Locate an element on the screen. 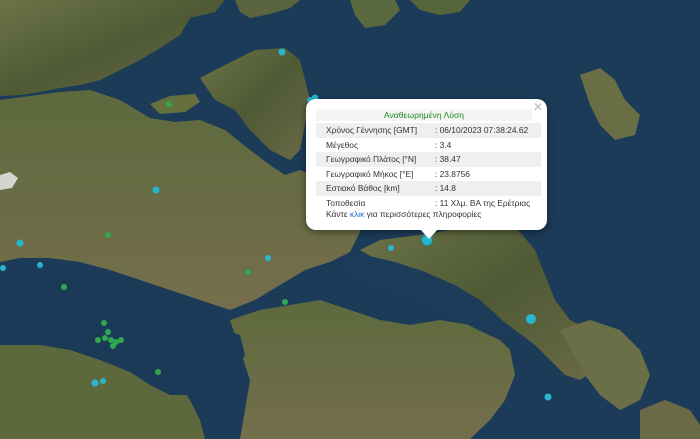 This screenshot has height=439, width=700. info-label: Εστιακό Βάθος [km] is located at coordinates (374, 188).